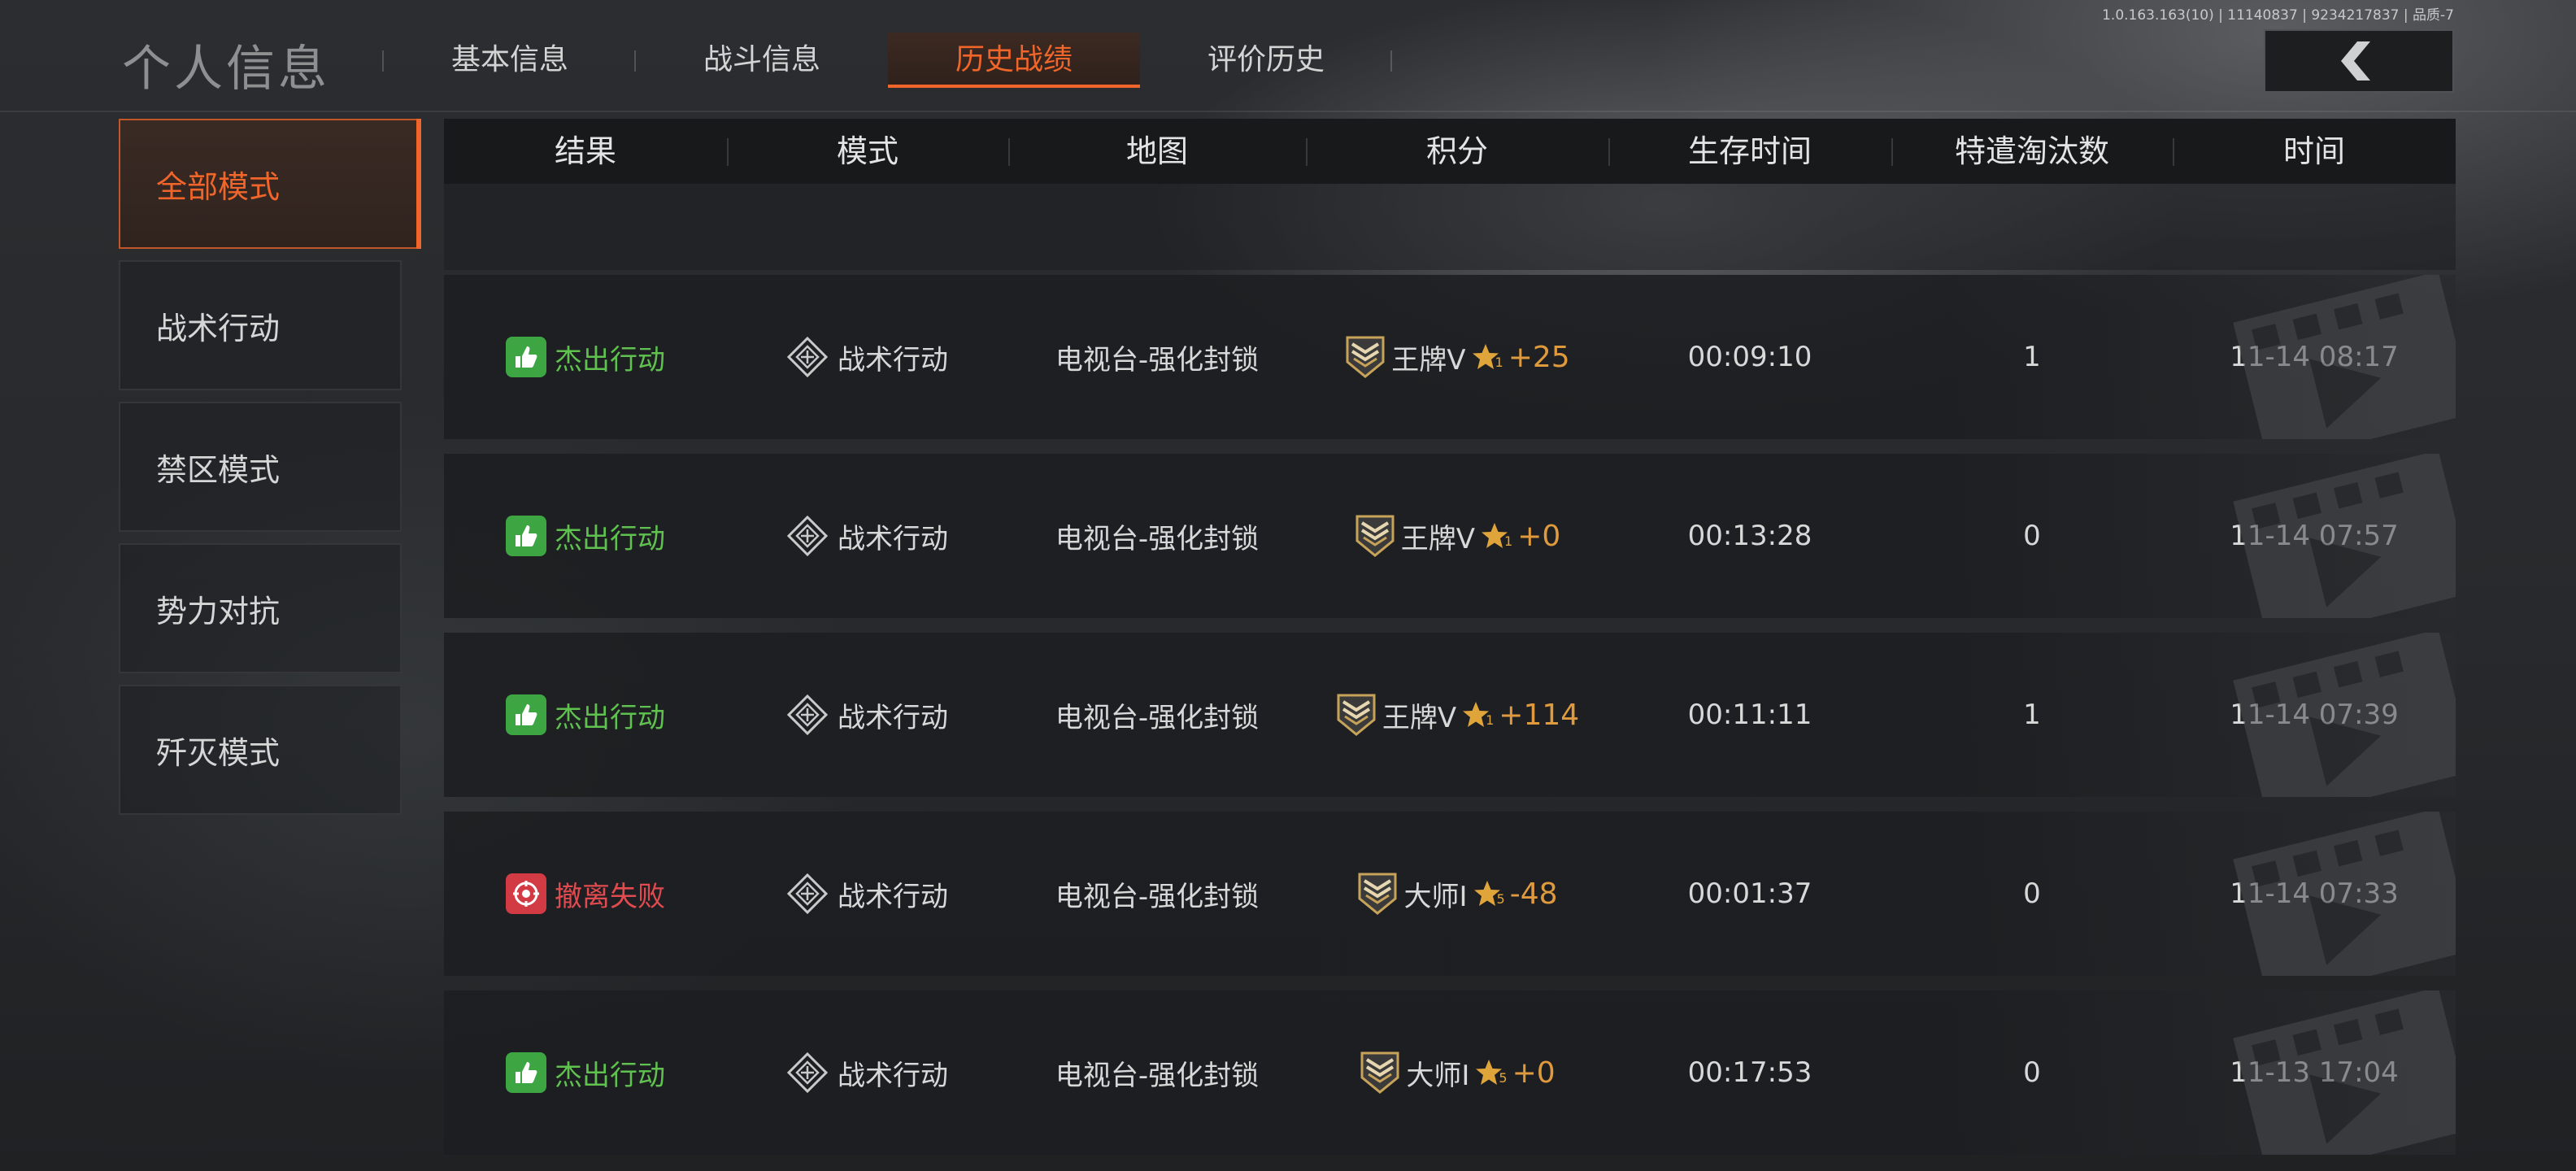 Image resolution: width=2576 pixels, height=1171 pixels. Describe the element at coordinates (2359, 61) in the screenshot. I see `back-button` at that location.